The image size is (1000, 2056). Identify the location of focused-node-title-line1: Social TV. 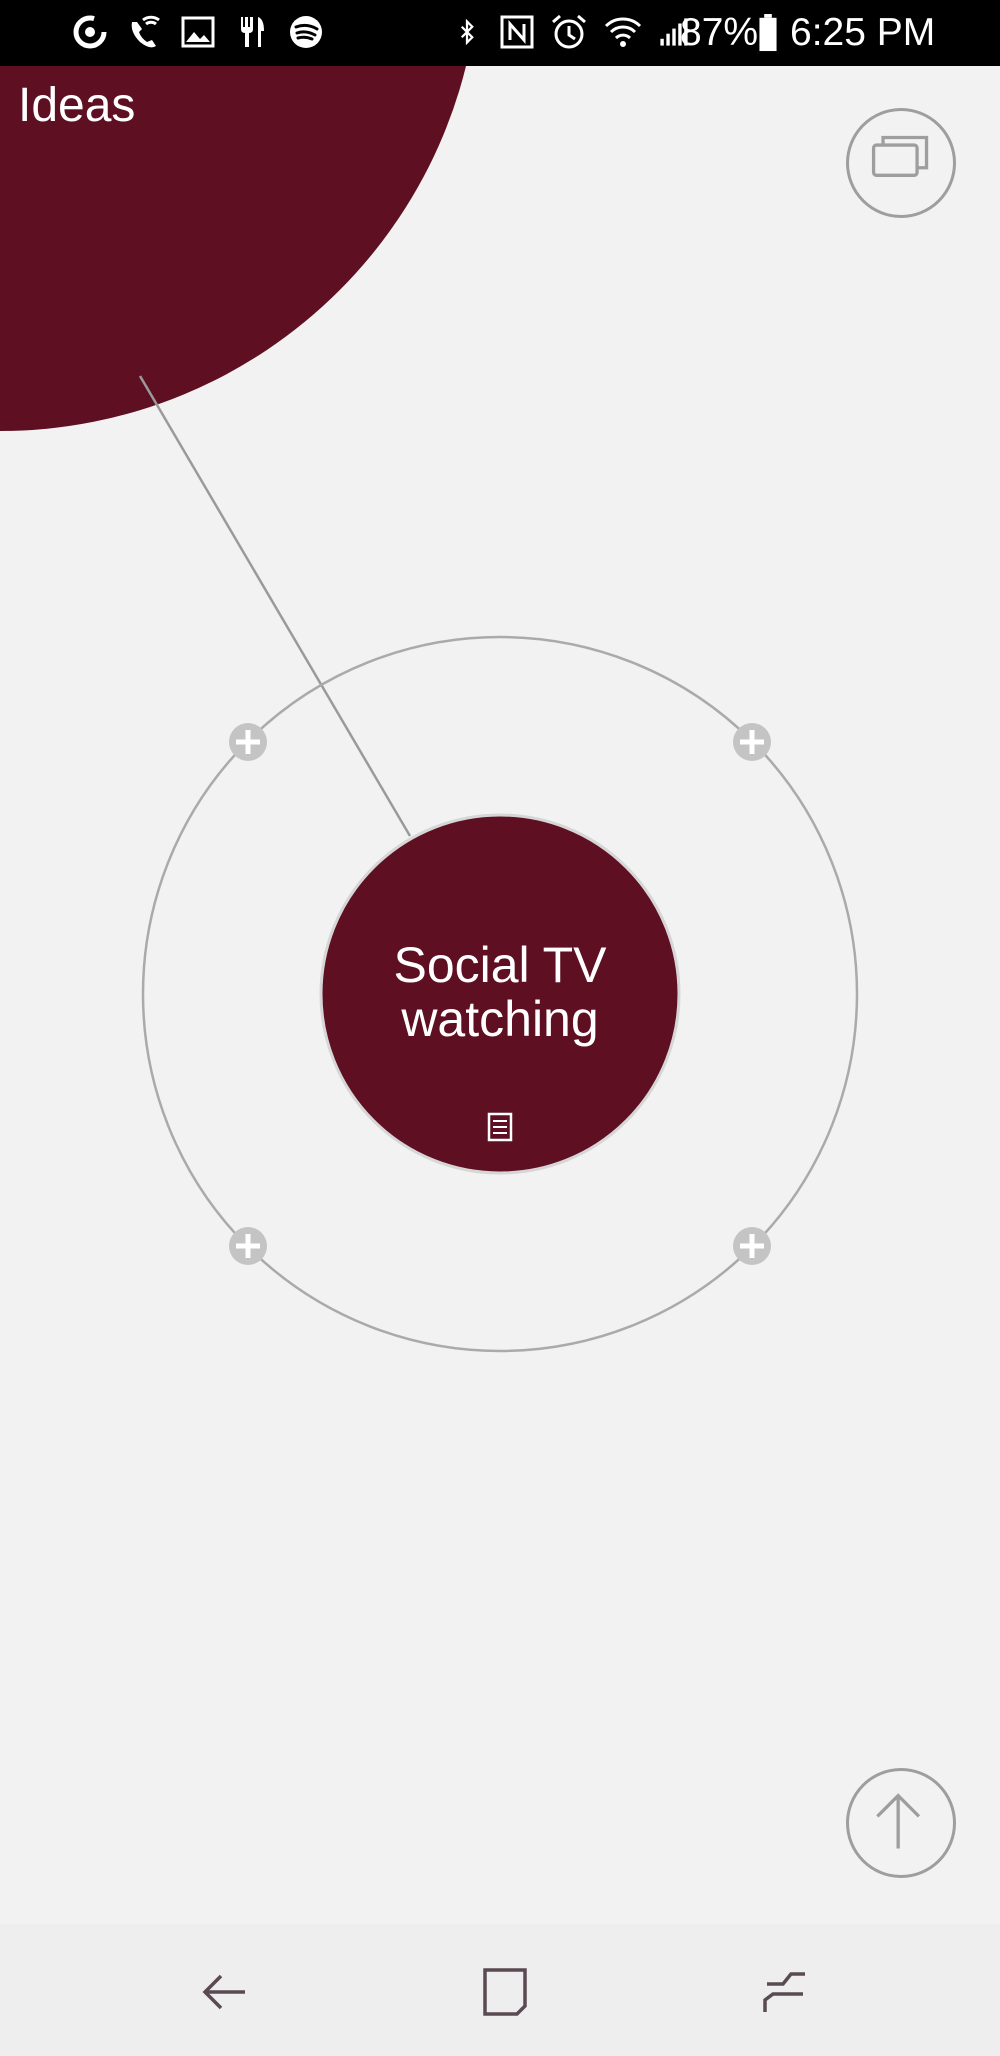
(500, 965).